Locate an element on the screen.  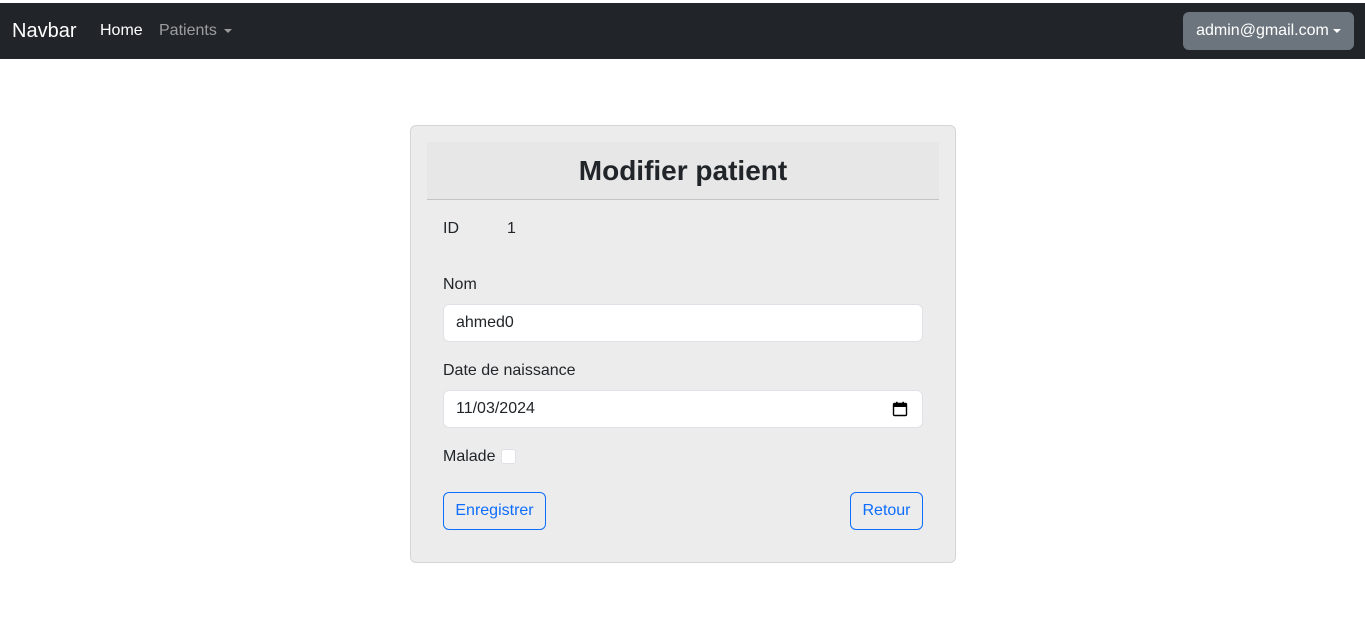
nom-input-value: ahmed0 is located at coordinates (485, 322).